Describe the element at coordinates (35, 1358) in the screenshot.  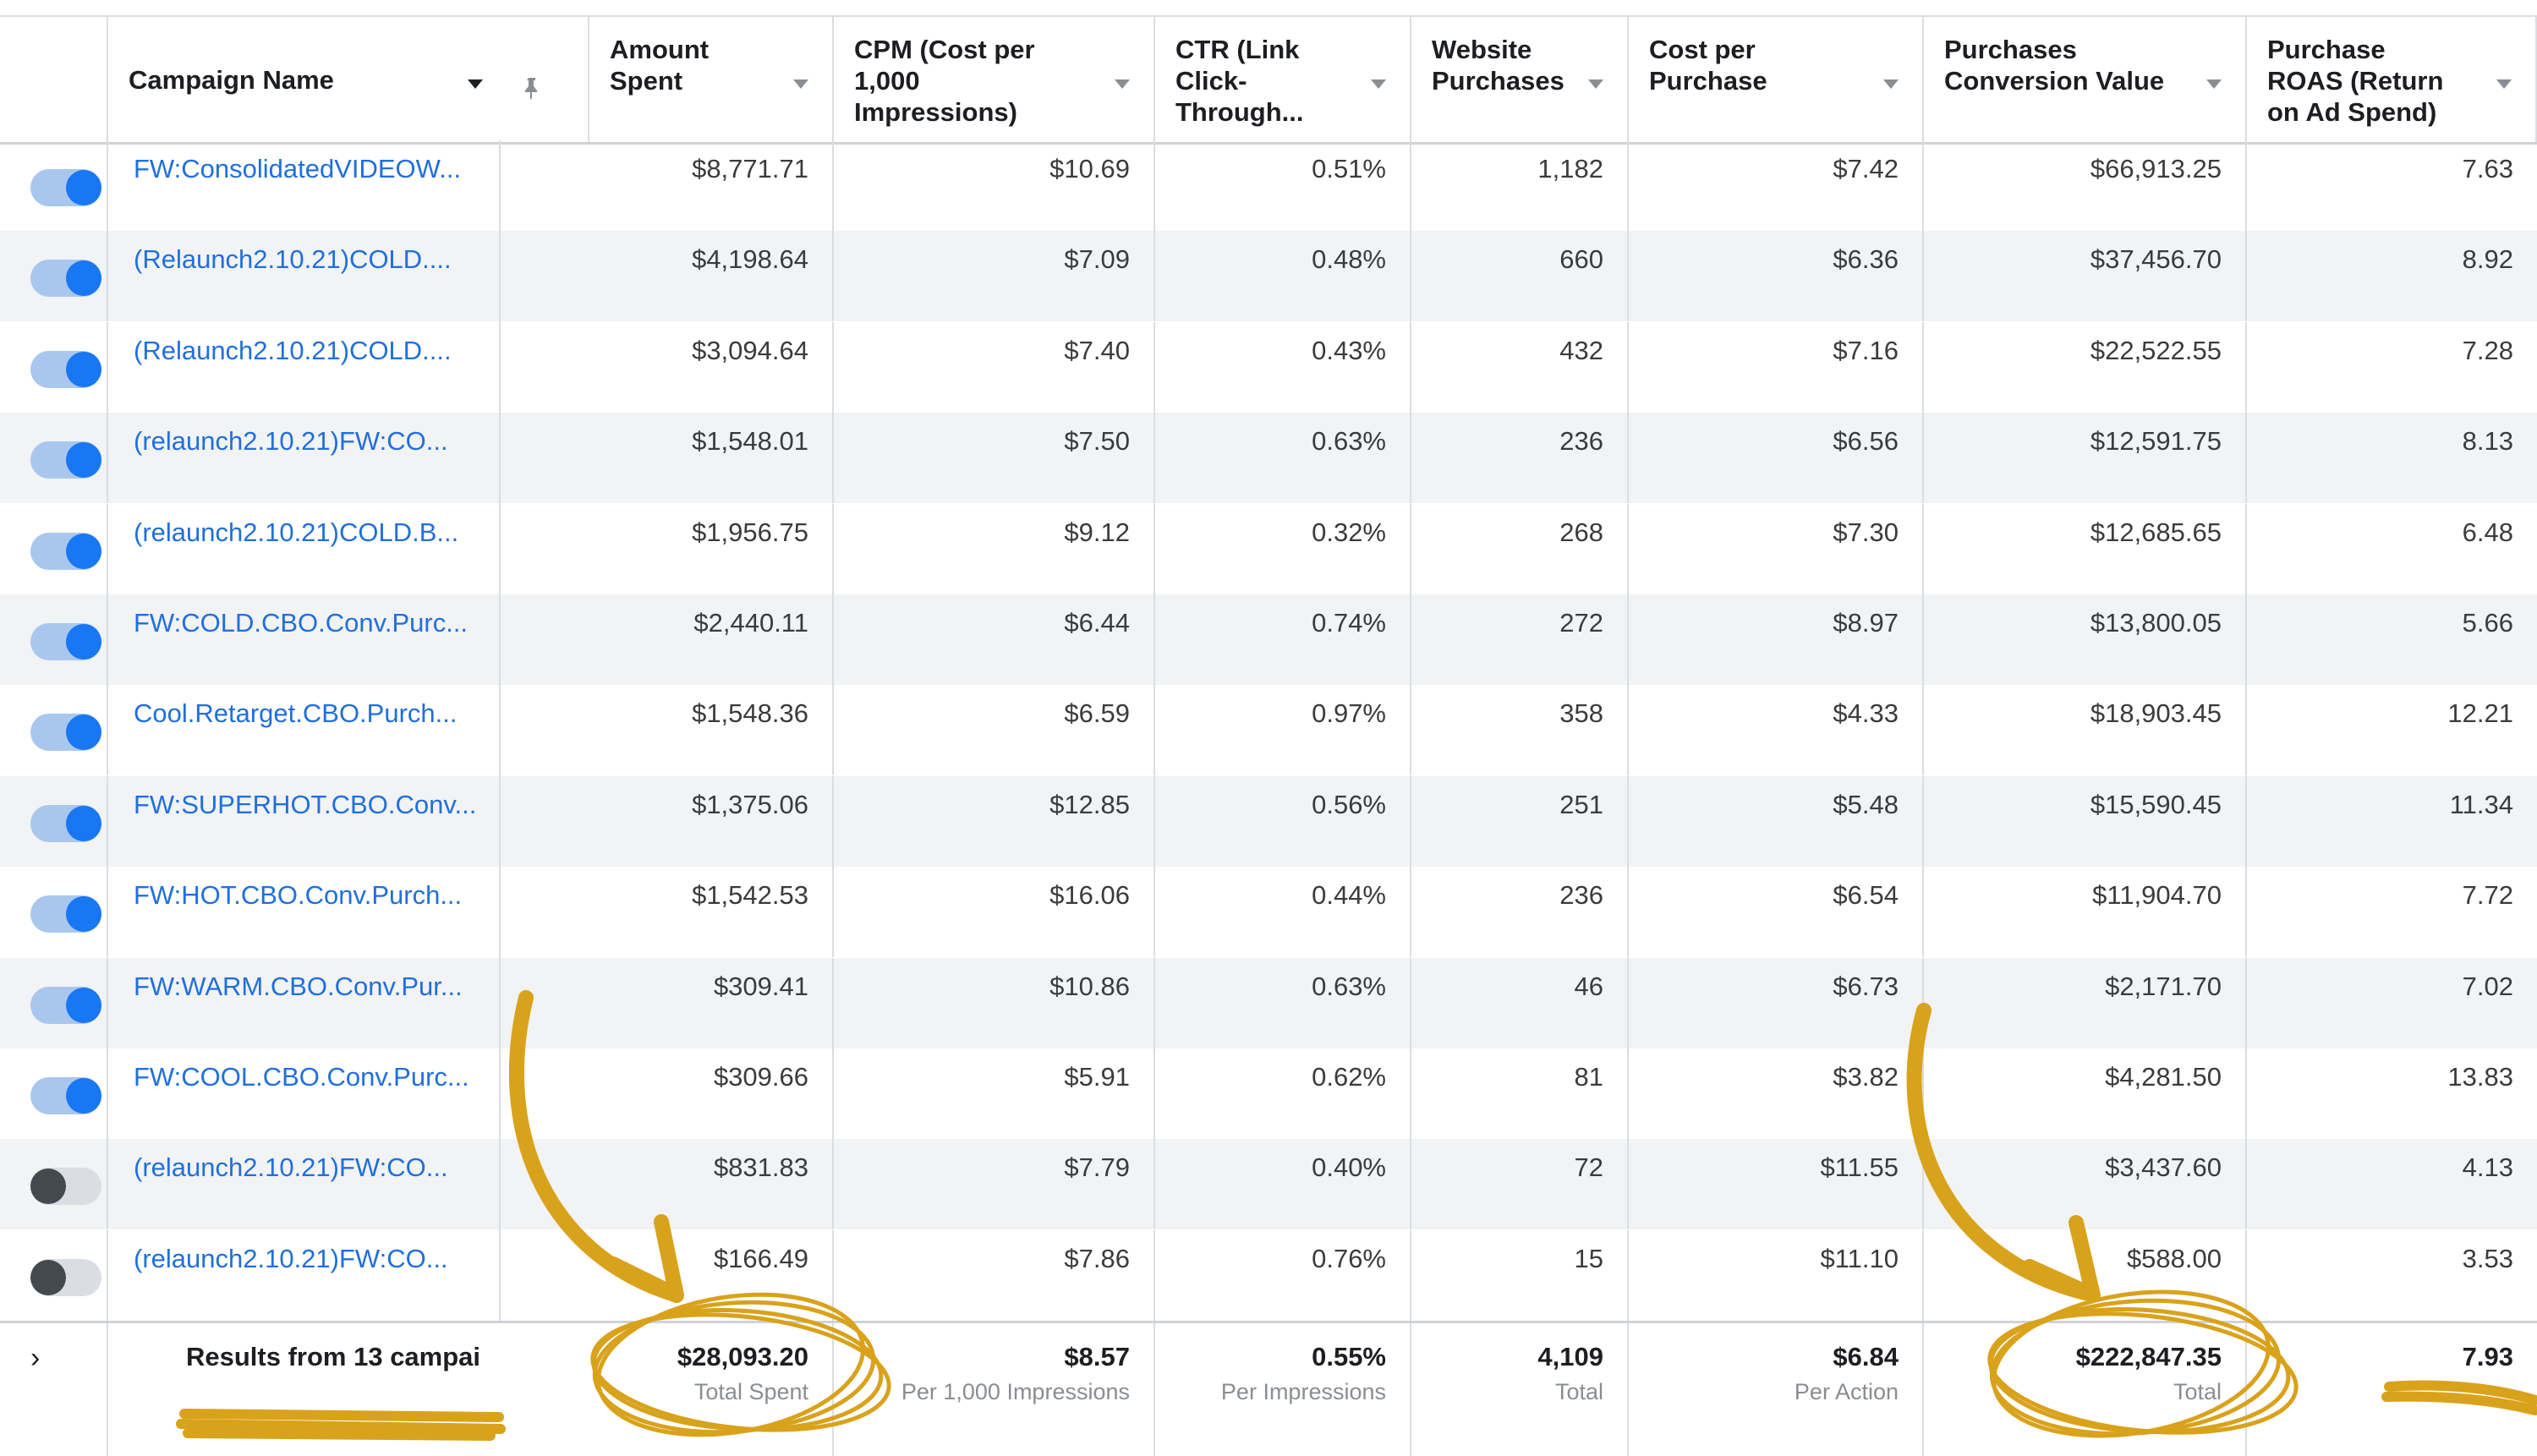
I see `chevron-right-icon: ›` at that location.